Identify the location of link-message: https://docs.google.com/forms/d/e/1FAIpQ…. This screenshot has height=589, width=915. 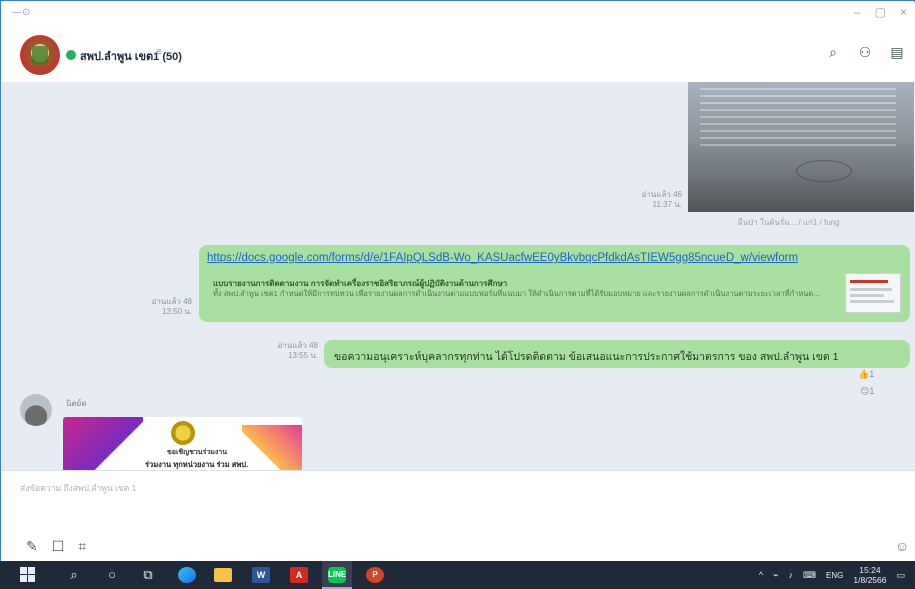
(554, 283).